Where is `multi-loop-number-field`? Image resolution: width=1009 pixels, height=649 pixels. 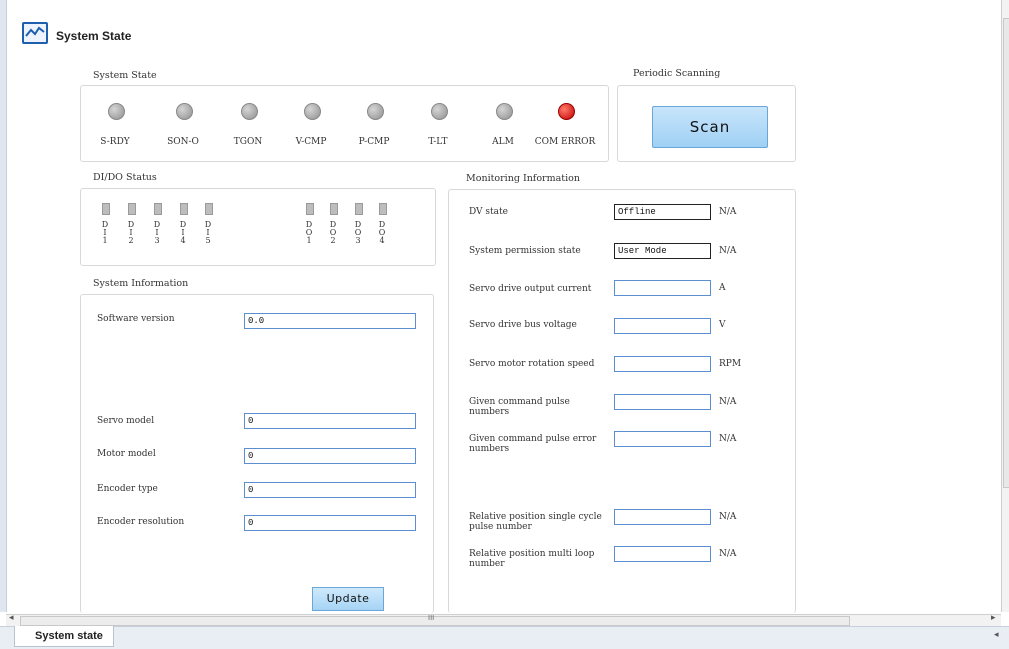 multi-loop-number-field is located at coordinates (662, 554).